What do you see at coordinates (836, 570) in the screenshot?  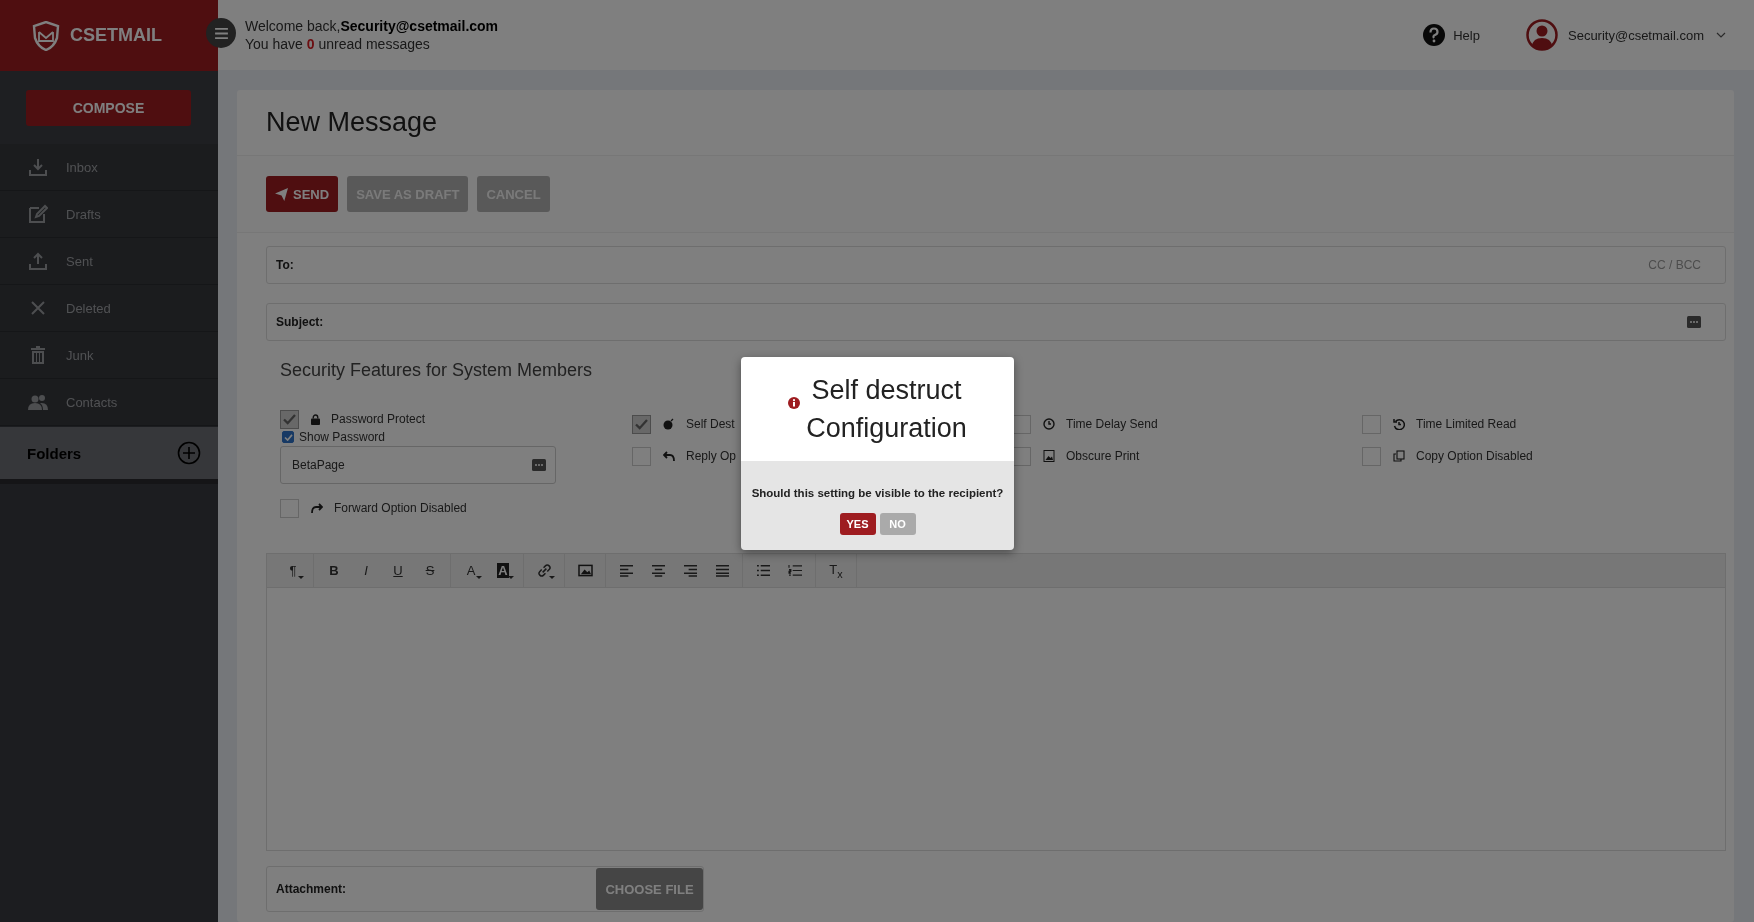 I see `format-button: T$_{x}$` at bounding box center [836, 570].